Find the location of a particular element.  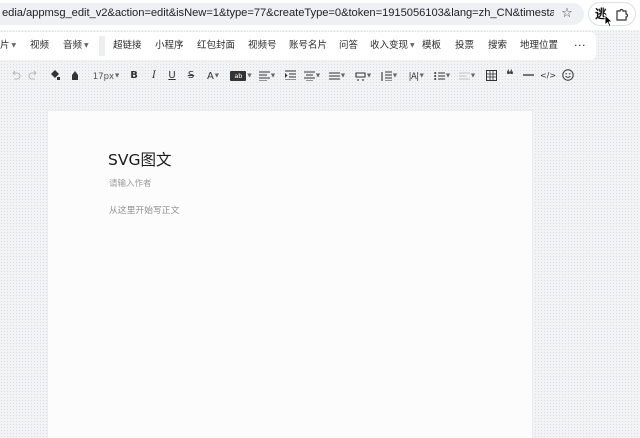

justify-button: ▼ is located at coordinates (312, 76).